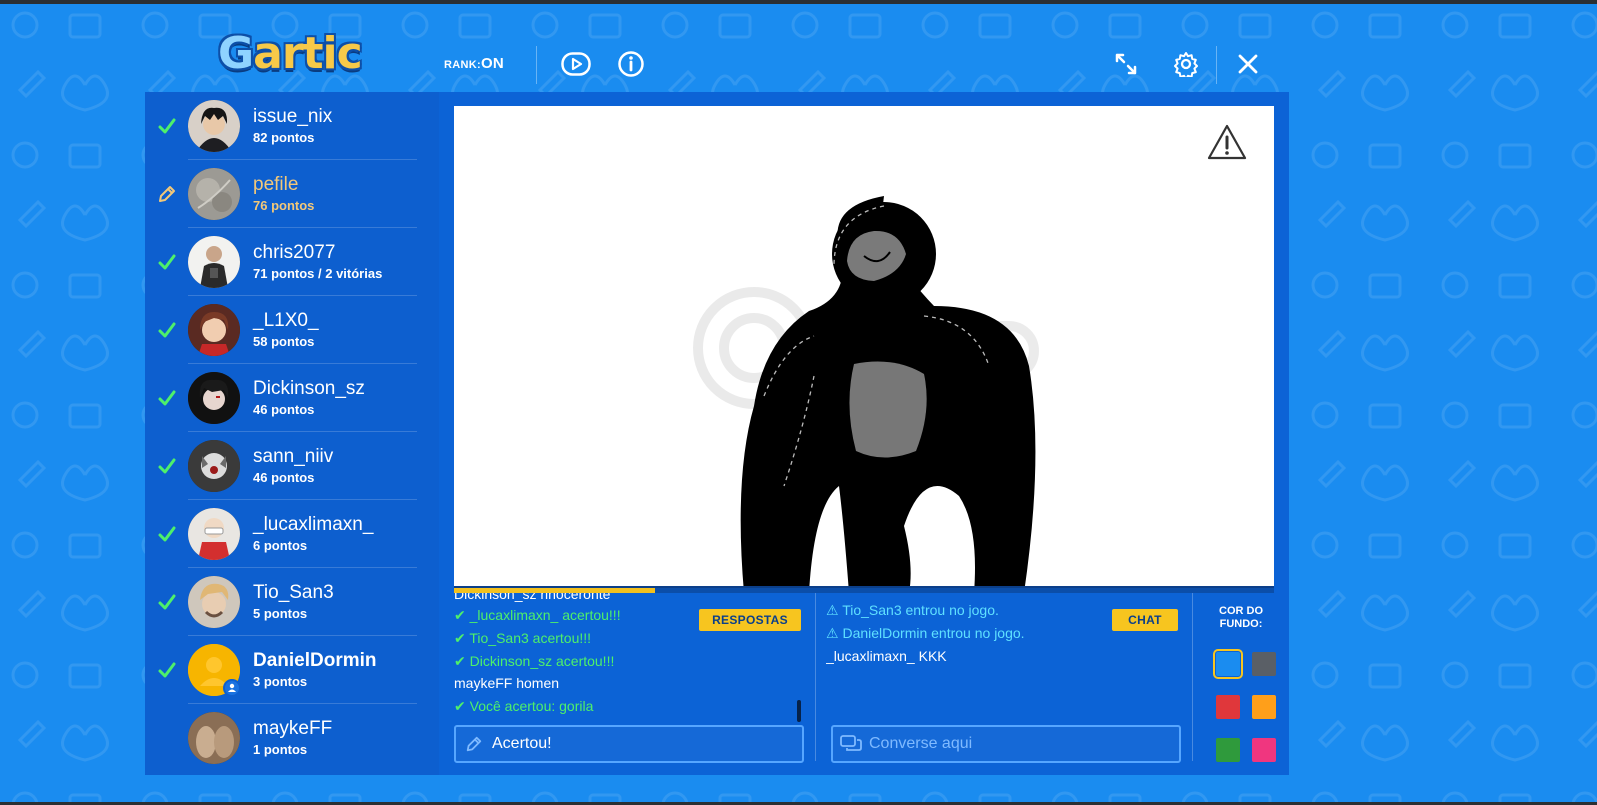 This screenshot has width=1597, height=805. I want to click on player-score: 5 pontos, so click(280, 613).